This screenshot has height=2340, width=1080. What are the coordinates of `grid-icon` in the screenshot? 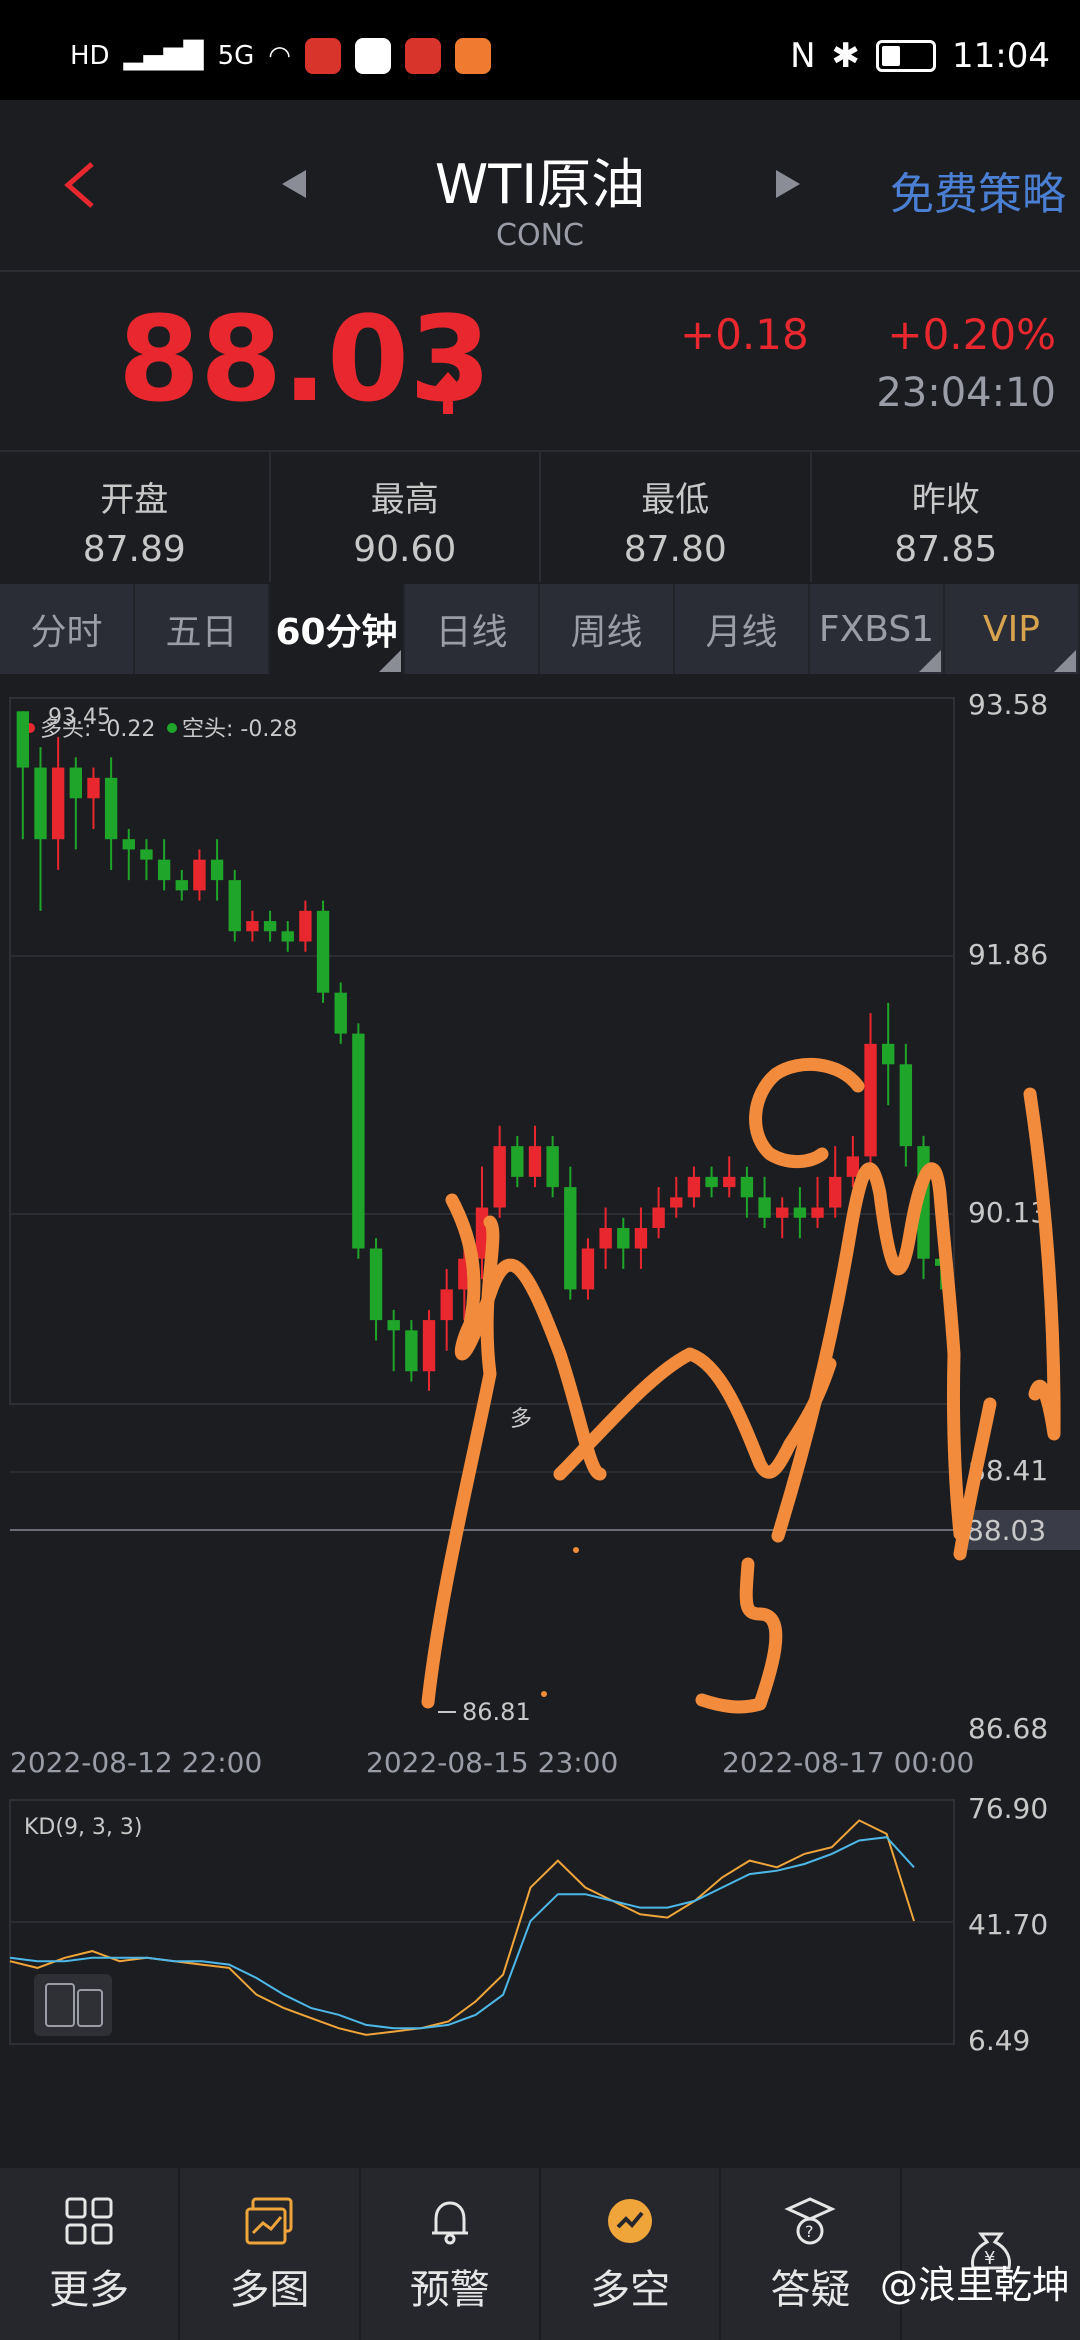 It's located at (89, 2221).